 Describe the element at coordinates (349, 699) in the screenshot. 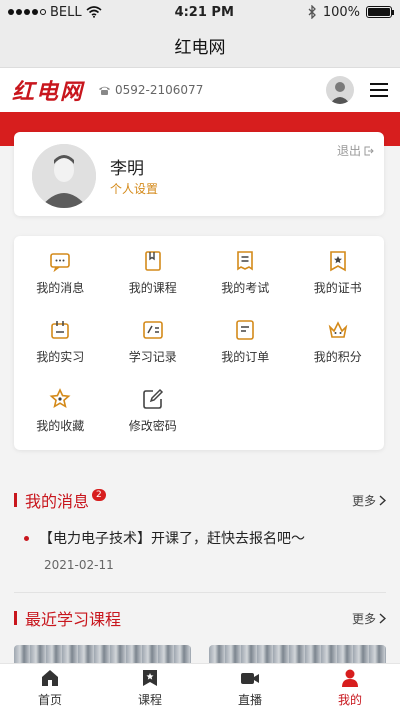

I see `tab-label: 我的` at that location.